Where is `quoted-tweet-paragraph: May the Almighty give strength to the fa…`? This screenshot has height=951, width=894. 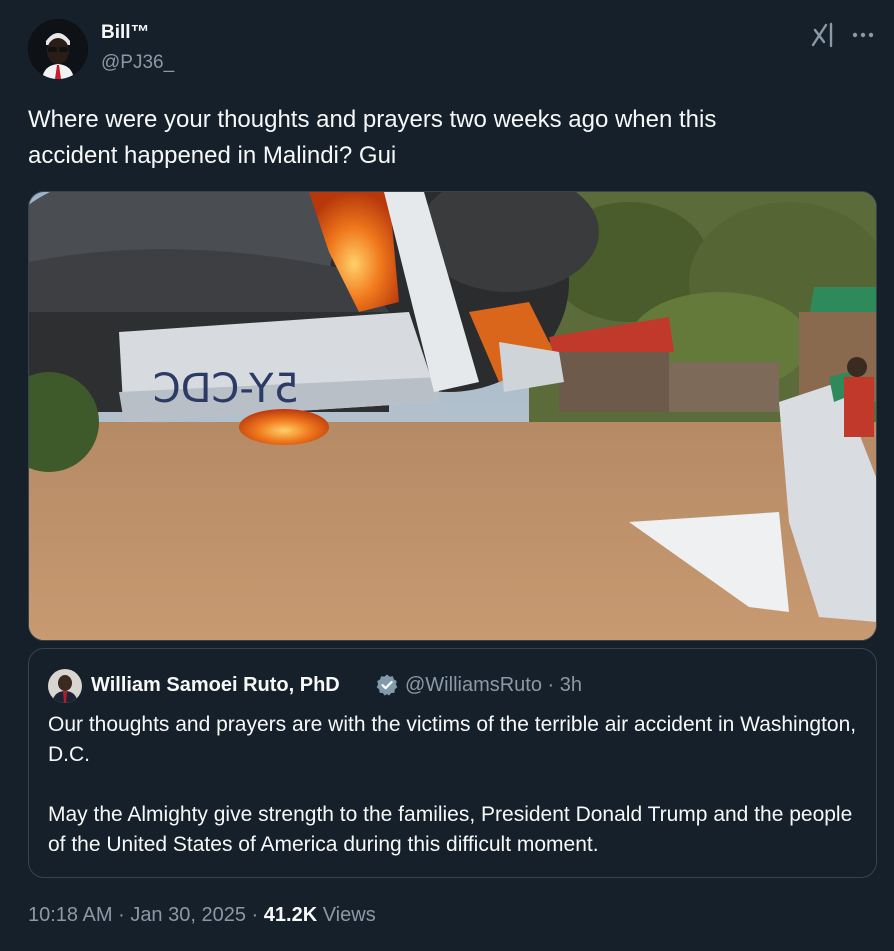 quoted-tweet-paragraph: May the Almighty give strength to the fa… is located at coordinates (450, 829).